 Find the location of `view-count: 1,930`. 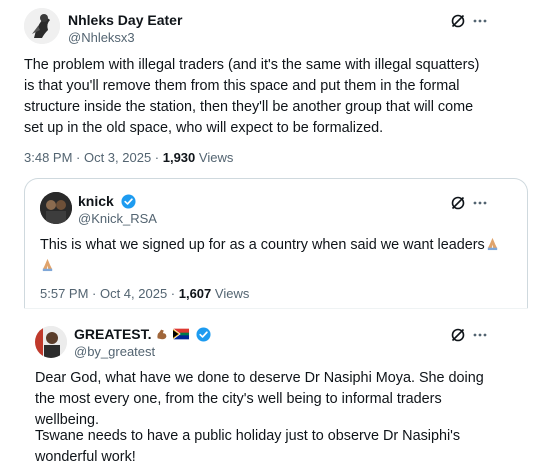

view-count: 1,930 is located at coordinates (179, 157).